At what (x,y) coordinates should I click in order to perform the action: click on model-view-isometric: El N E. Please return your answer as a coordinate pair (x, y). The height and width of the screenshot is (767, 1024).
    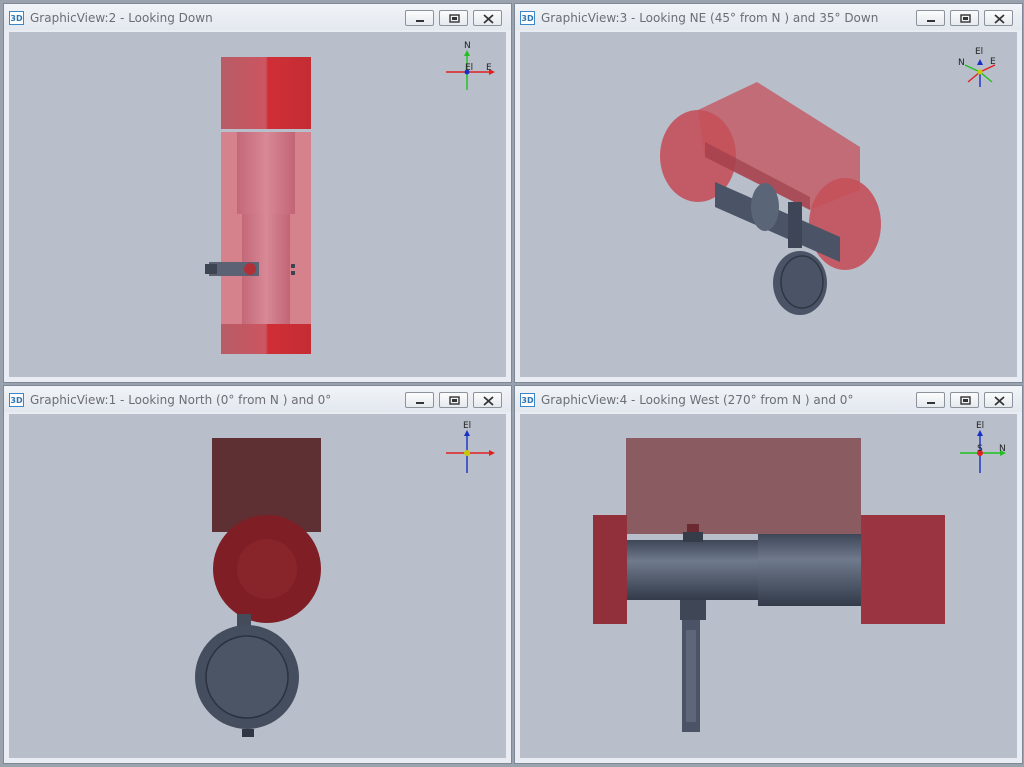
    Looking at the image, I should click on (828, 181).